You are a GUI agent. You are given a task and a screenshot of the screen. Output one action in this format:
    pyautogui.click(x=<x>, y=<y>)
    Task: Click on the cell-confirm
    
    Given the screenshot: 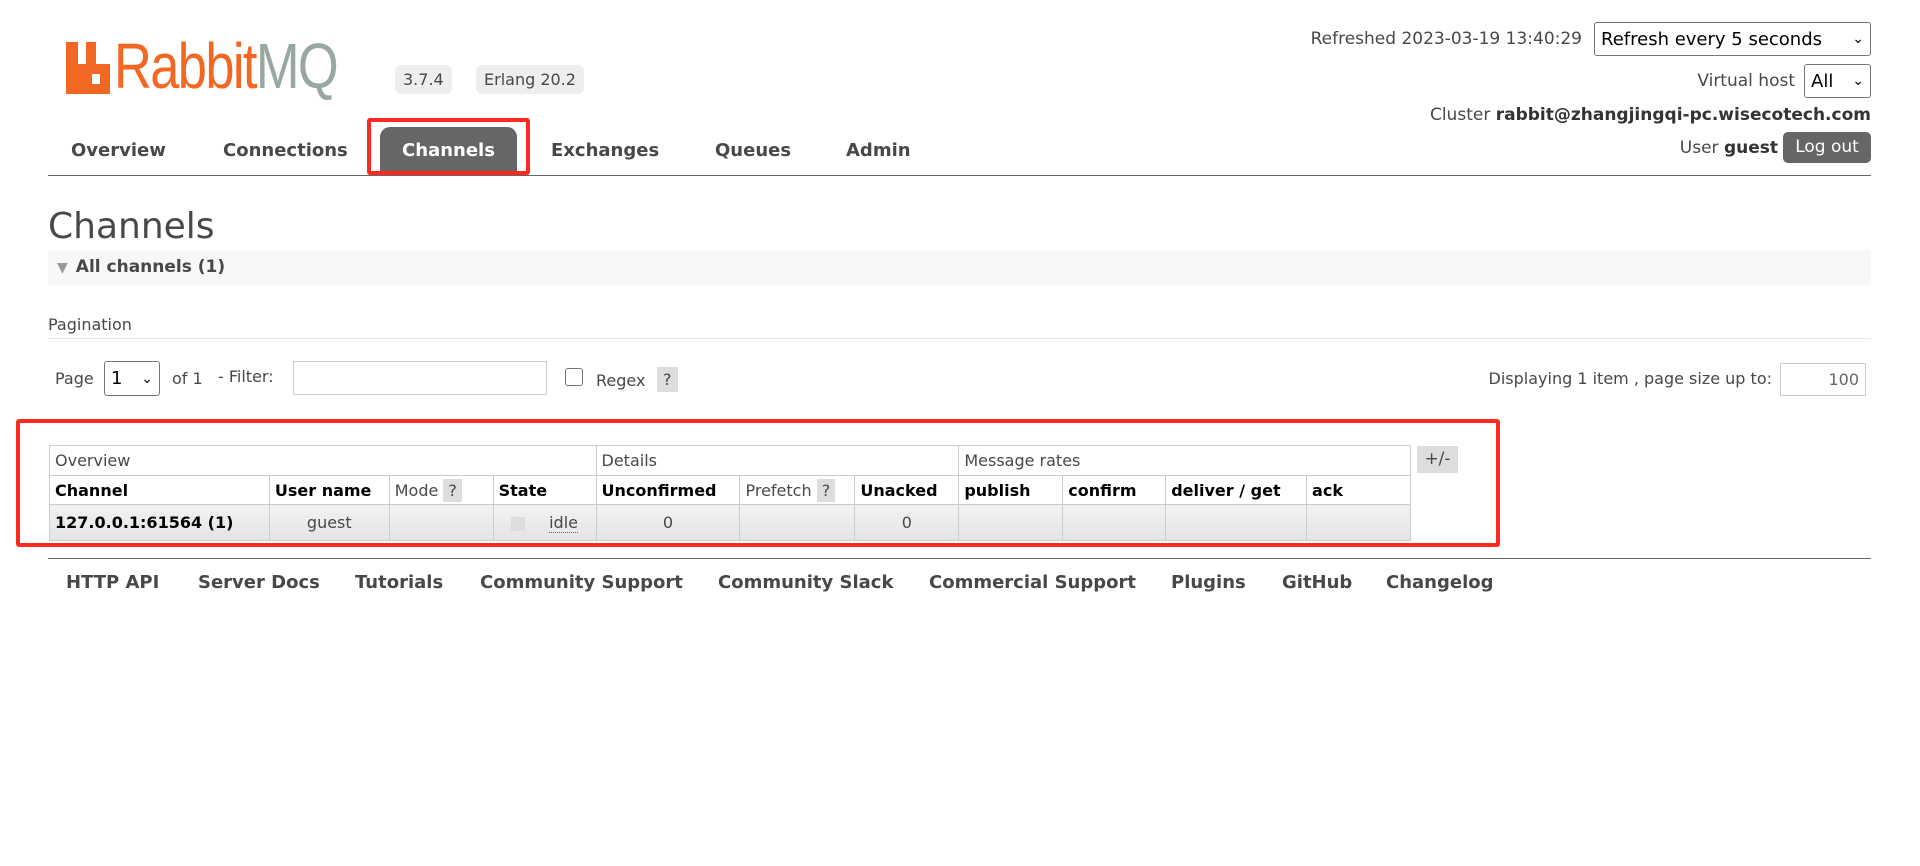 What is the action you would take?
    pyautogui.click(x=1114, y=522)
    